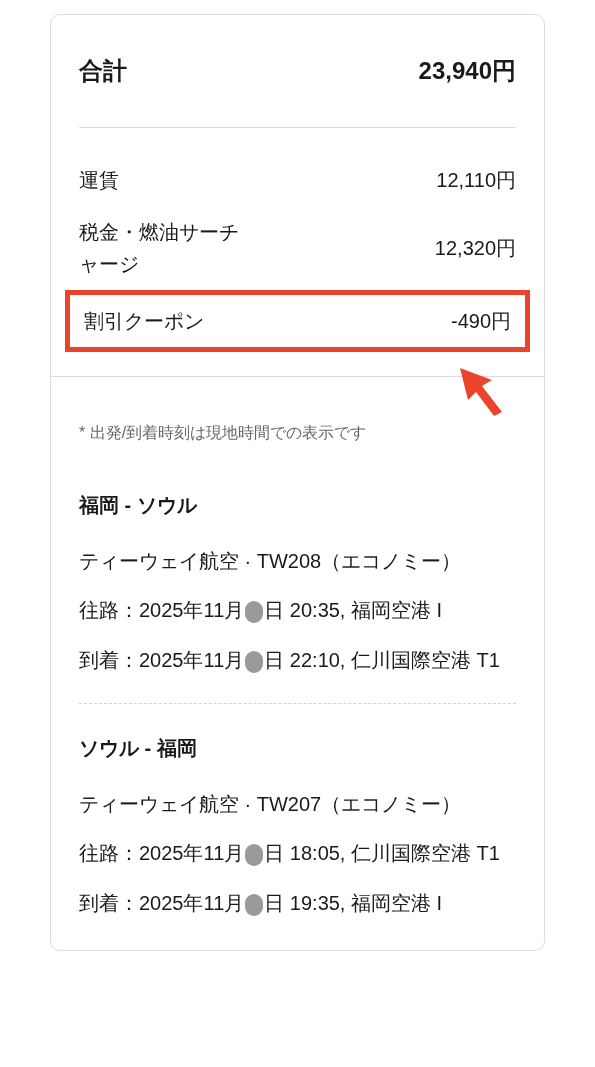 The width and height of the screenshot is (595, 1067). Describe the element at coordinates (223, 433) in the screenshot. I see `timezone-note: * 出発/到着時刻は現地時間での表示です` at that location.